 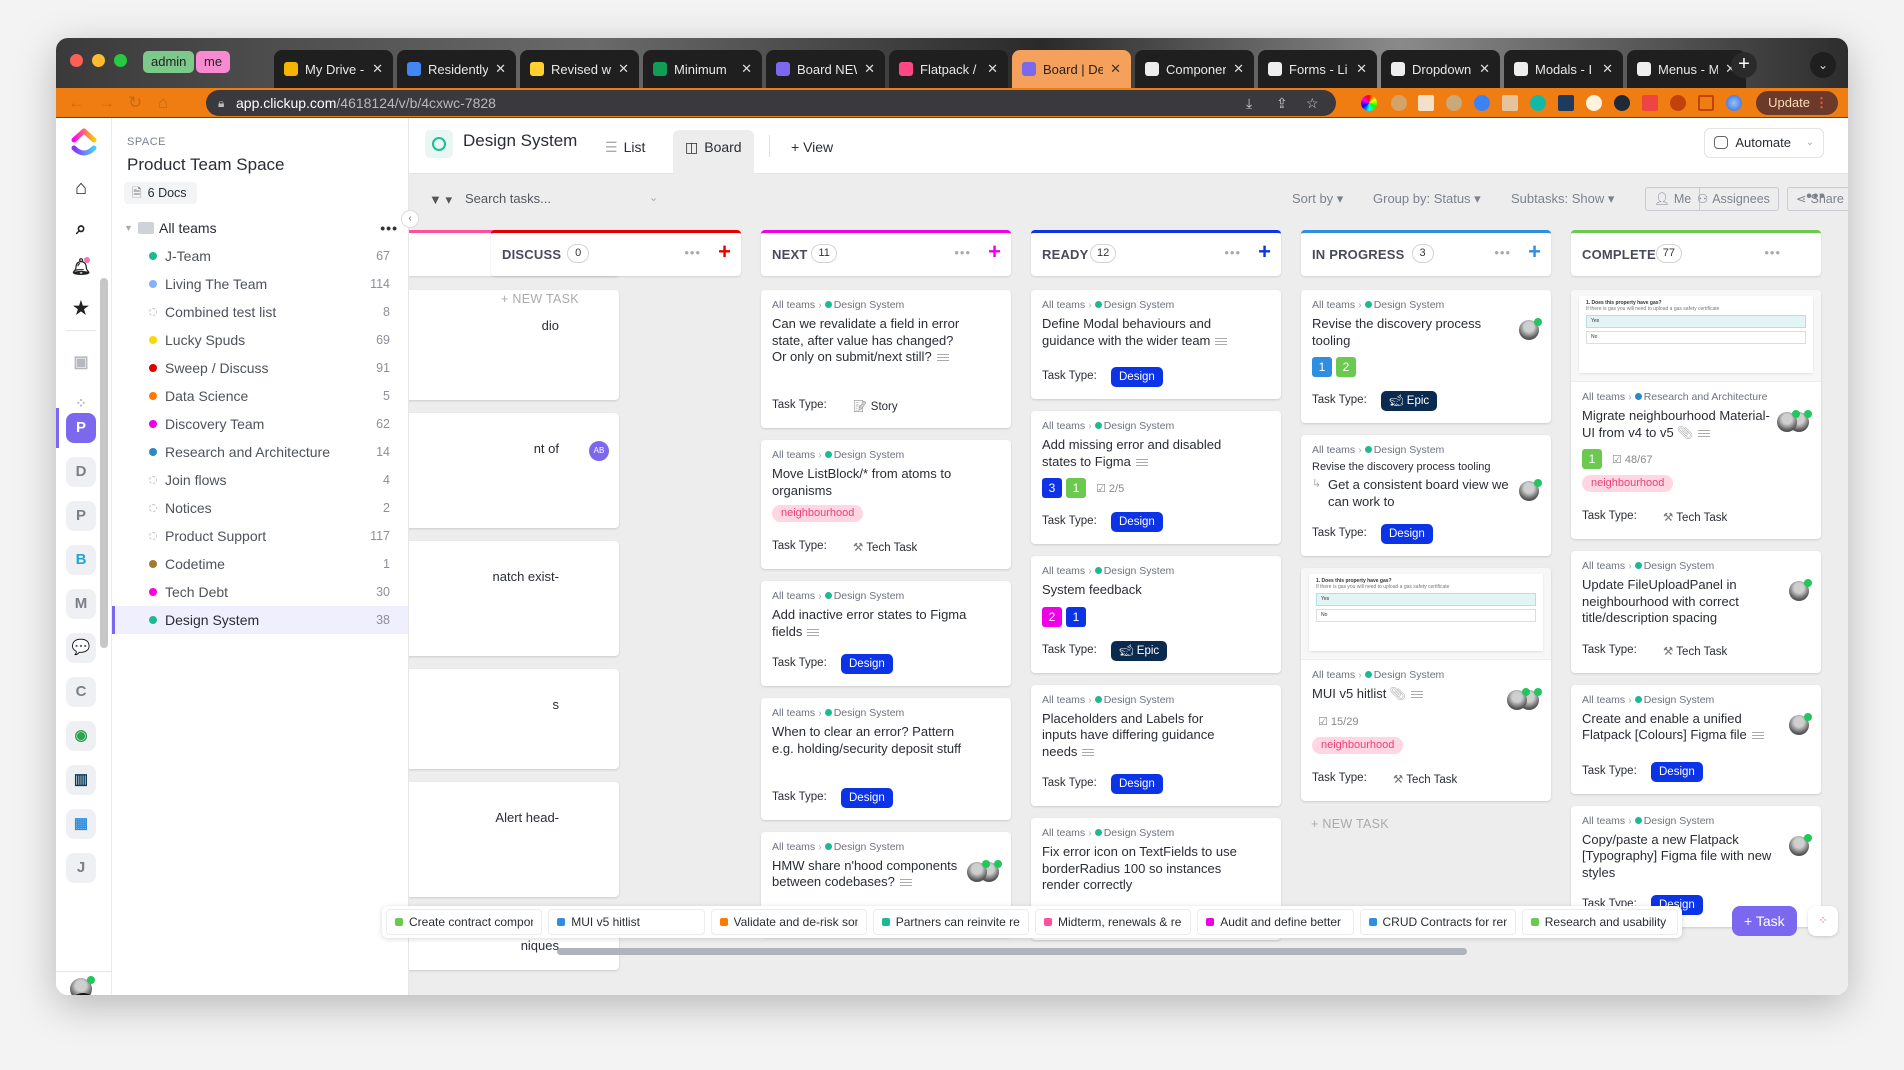 I want to click on rail-workspace-p: P, so click(x=81, y=516).